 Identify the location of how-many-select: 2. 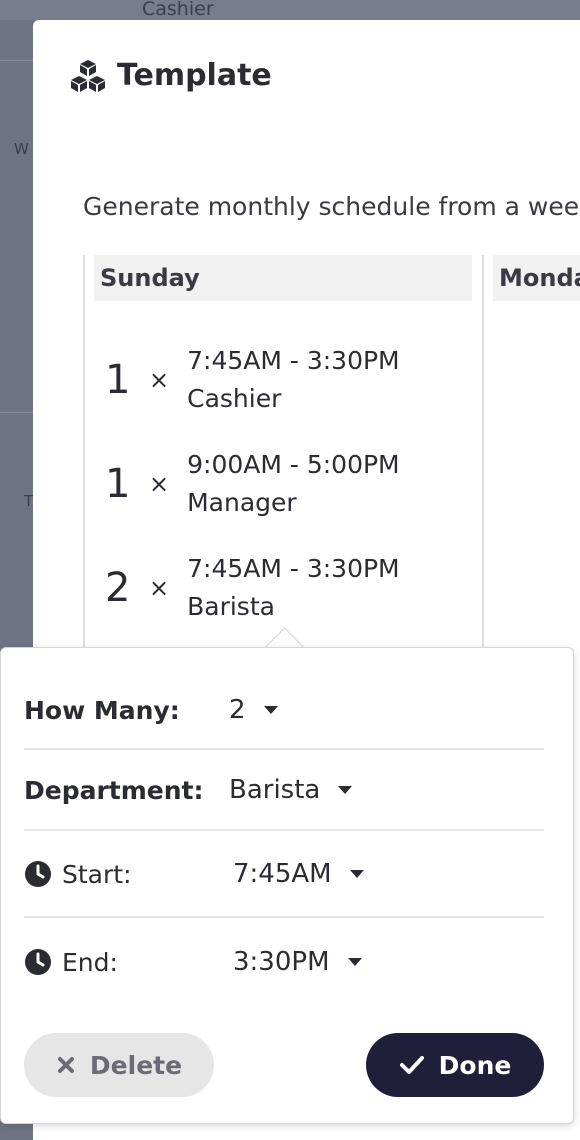
(253, 710).